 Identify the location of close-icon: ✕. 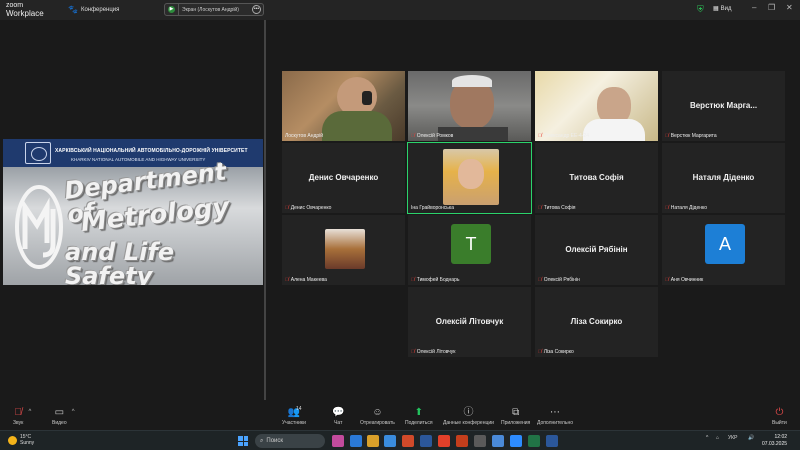
(789, 7).